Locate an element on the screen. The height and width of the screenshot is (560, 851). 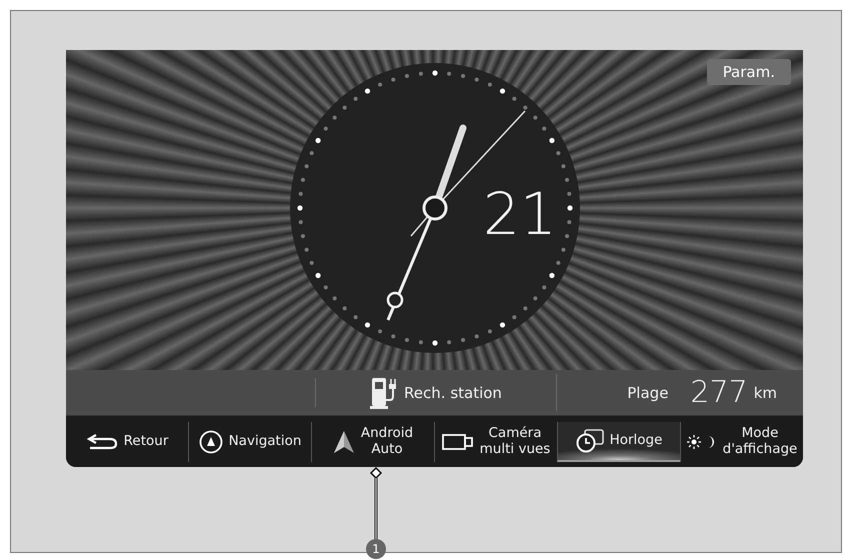
nav-button: Retour is located at coordinates (127, 442).